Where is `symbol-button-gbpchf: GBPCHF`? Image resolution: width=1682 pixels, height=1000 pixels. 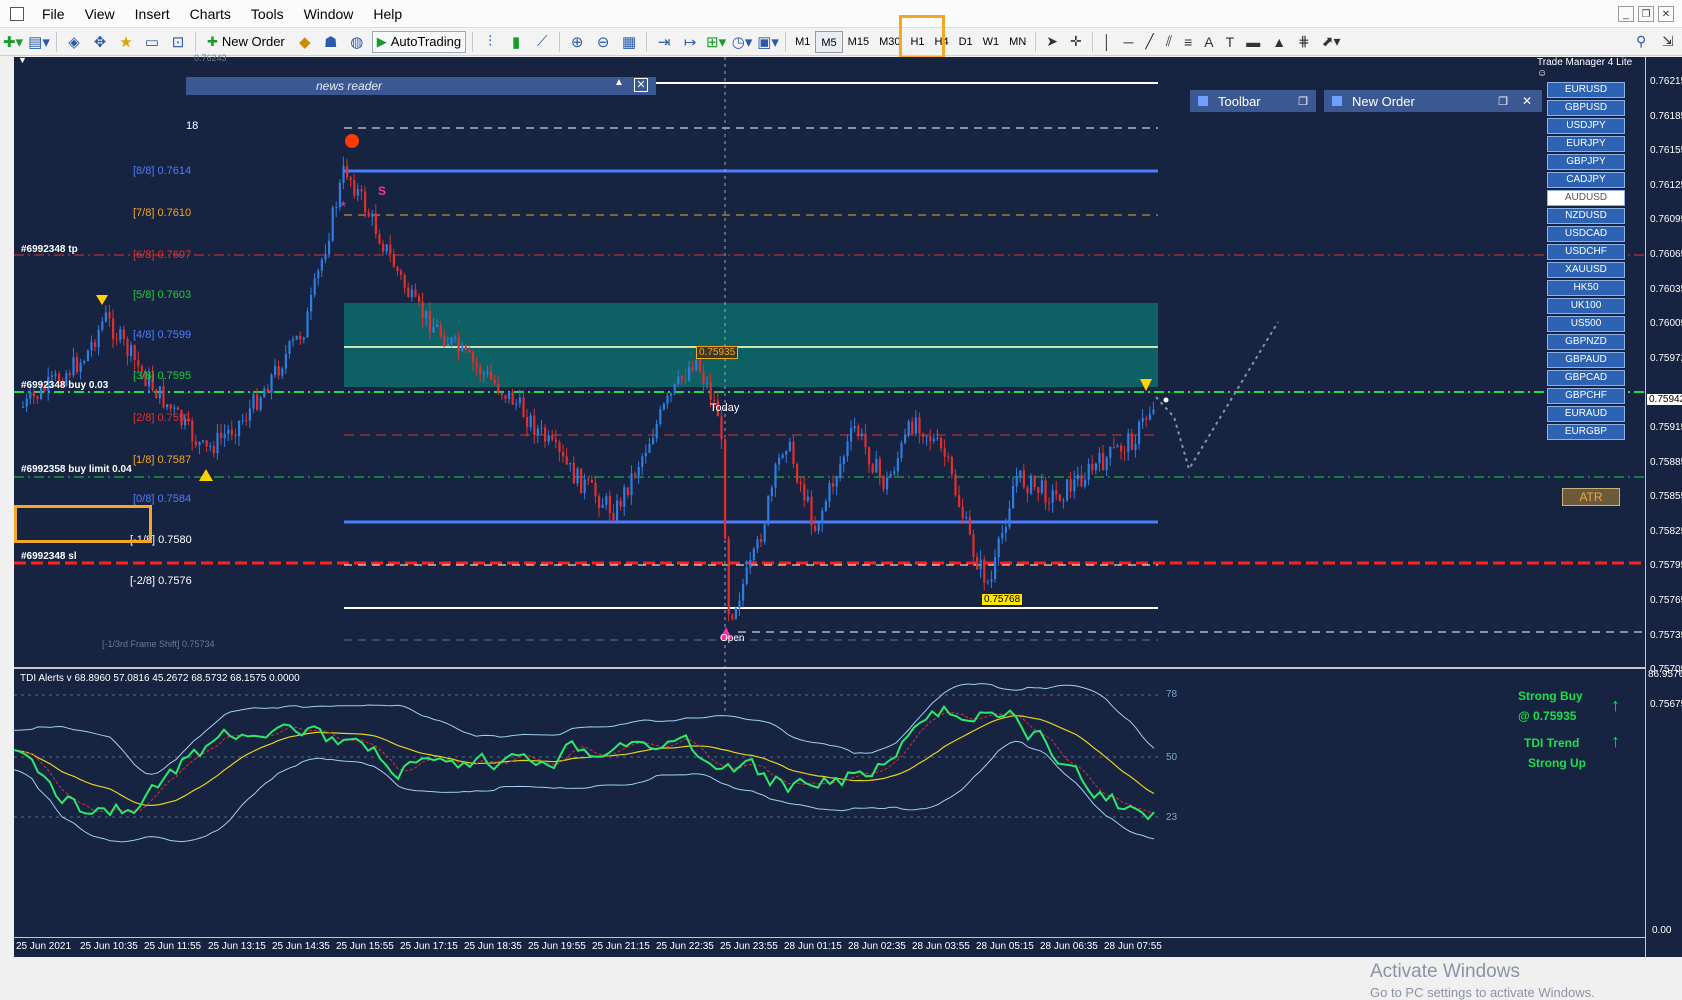 symbol-button-gbpchf: GBPCHF is located at coordinates (1586, 396).